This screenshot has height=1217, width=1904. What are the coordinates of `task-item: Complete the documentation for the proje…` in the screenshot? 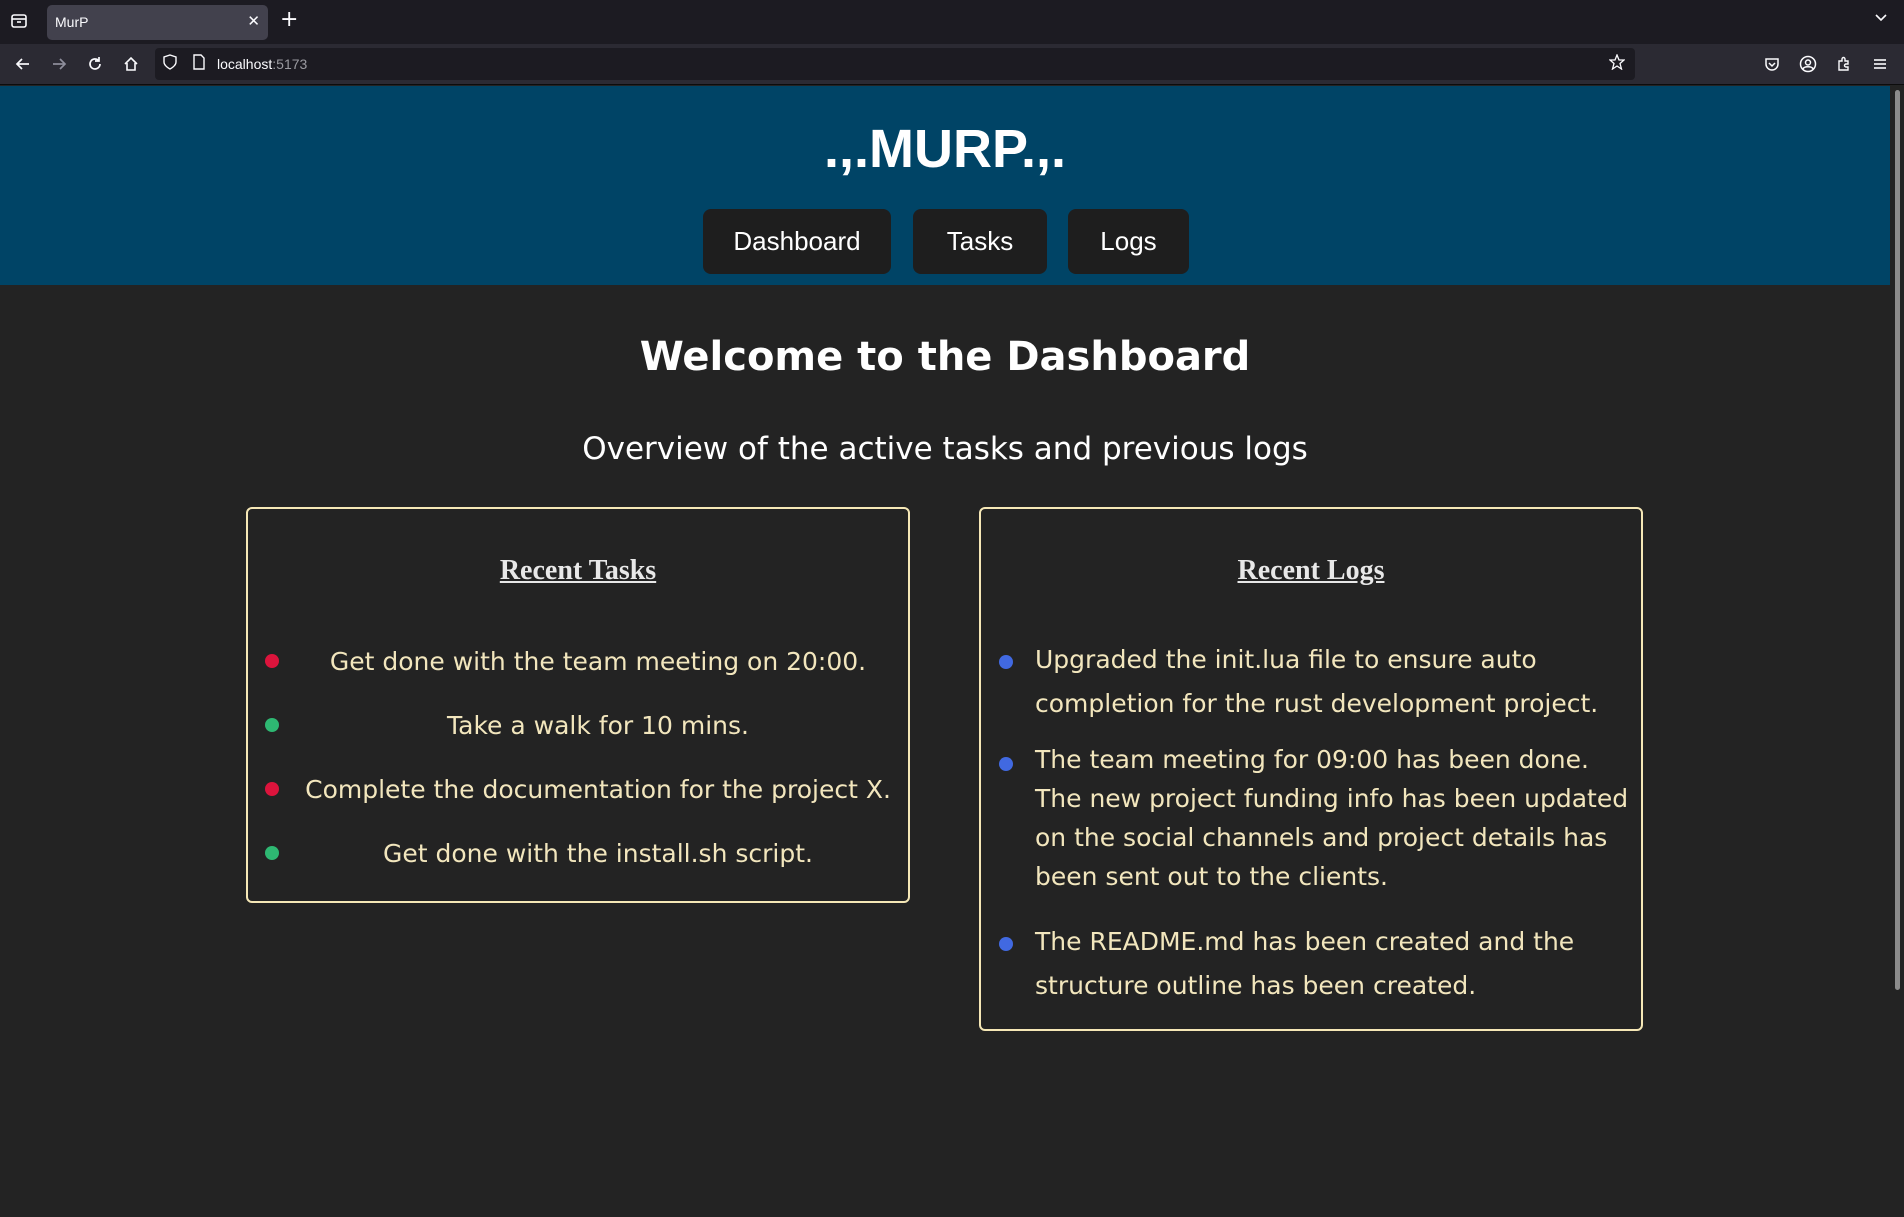 It's located at (578, 795).